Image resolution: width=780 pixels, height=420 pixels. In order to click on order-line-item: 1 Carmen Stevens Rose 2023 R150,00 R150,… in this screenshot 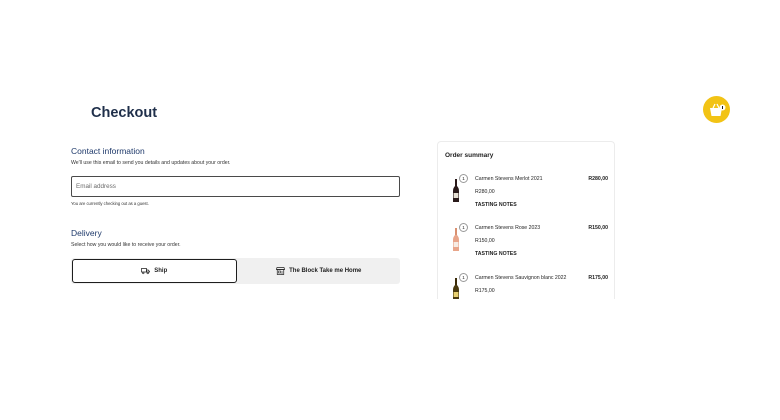, I will do `click(526, 248)`.